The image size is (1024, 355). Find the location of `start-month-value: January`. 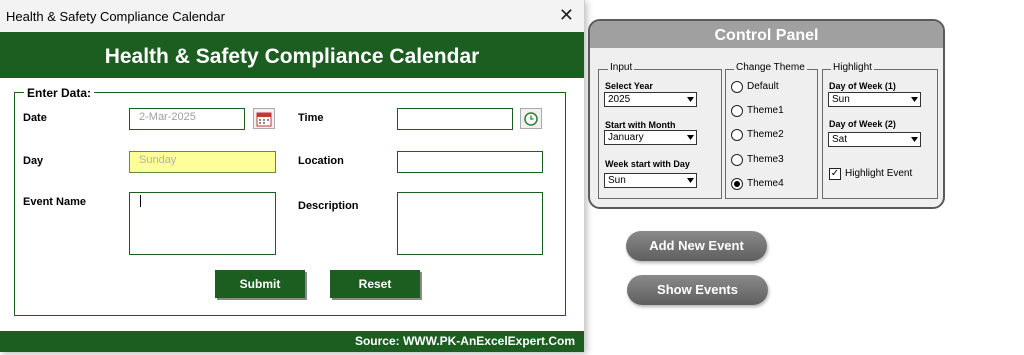

start-month-value: January is located at coordinates (626, 137).